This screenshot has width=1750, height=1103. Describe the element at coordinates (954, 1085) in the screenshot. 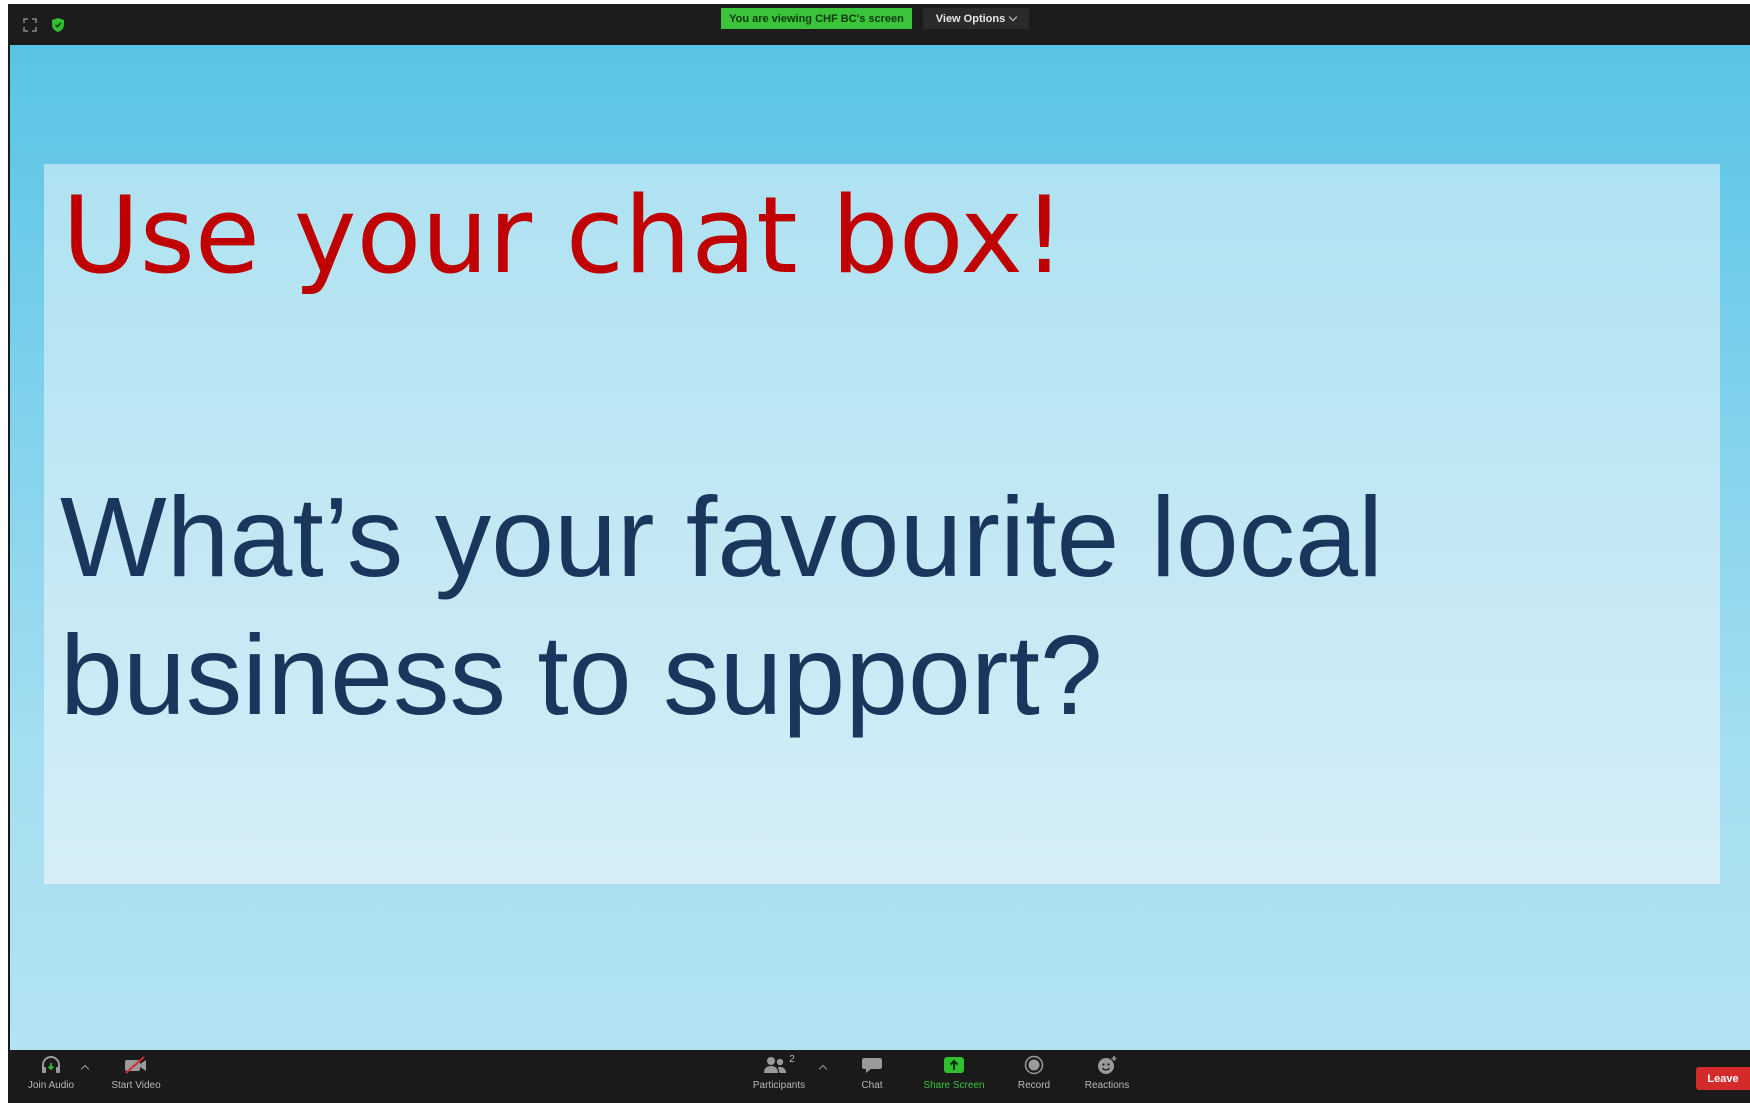

I see `share-screen-label: Share Screen` at that location.